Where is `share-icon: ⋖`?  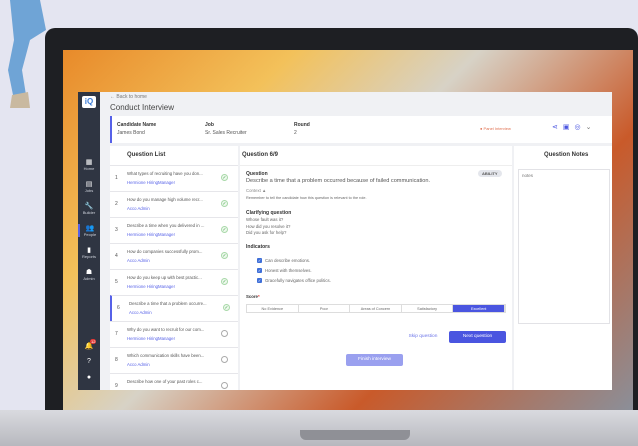 share-icon: ⋖ is located at coordinates (557, 127).